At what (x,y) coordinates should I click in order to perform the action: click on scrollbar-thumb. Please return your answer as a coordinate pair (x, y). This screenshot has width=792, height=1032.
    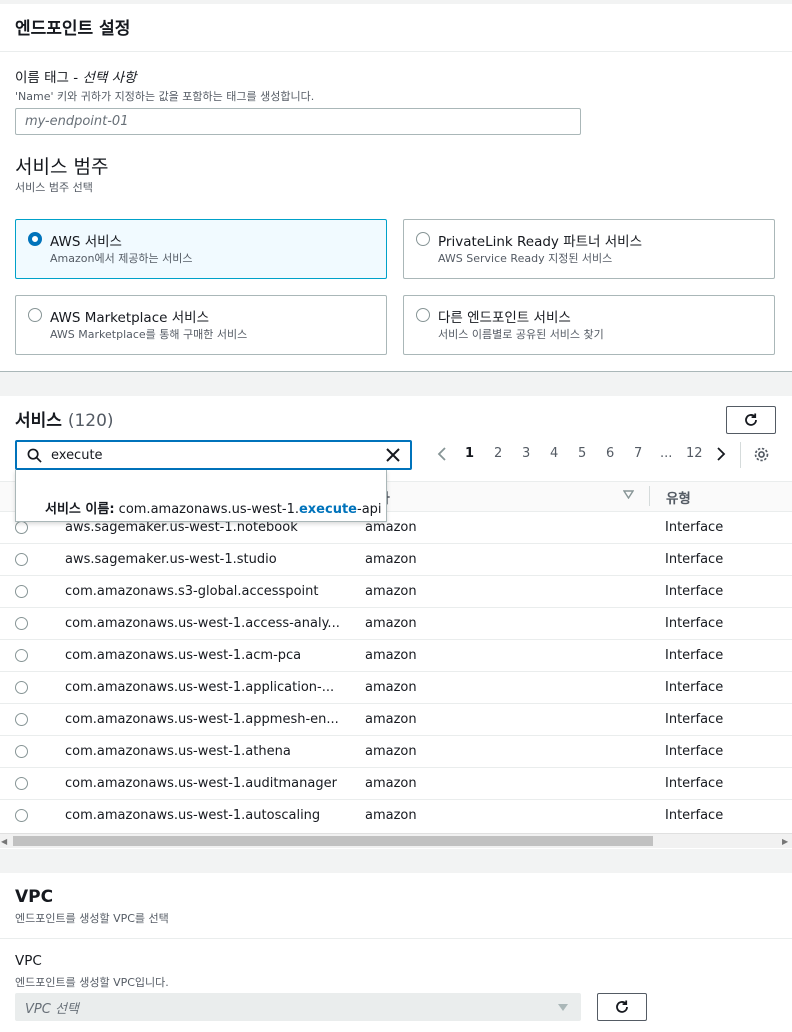
    Looking at the image, I should click on (333, 841).